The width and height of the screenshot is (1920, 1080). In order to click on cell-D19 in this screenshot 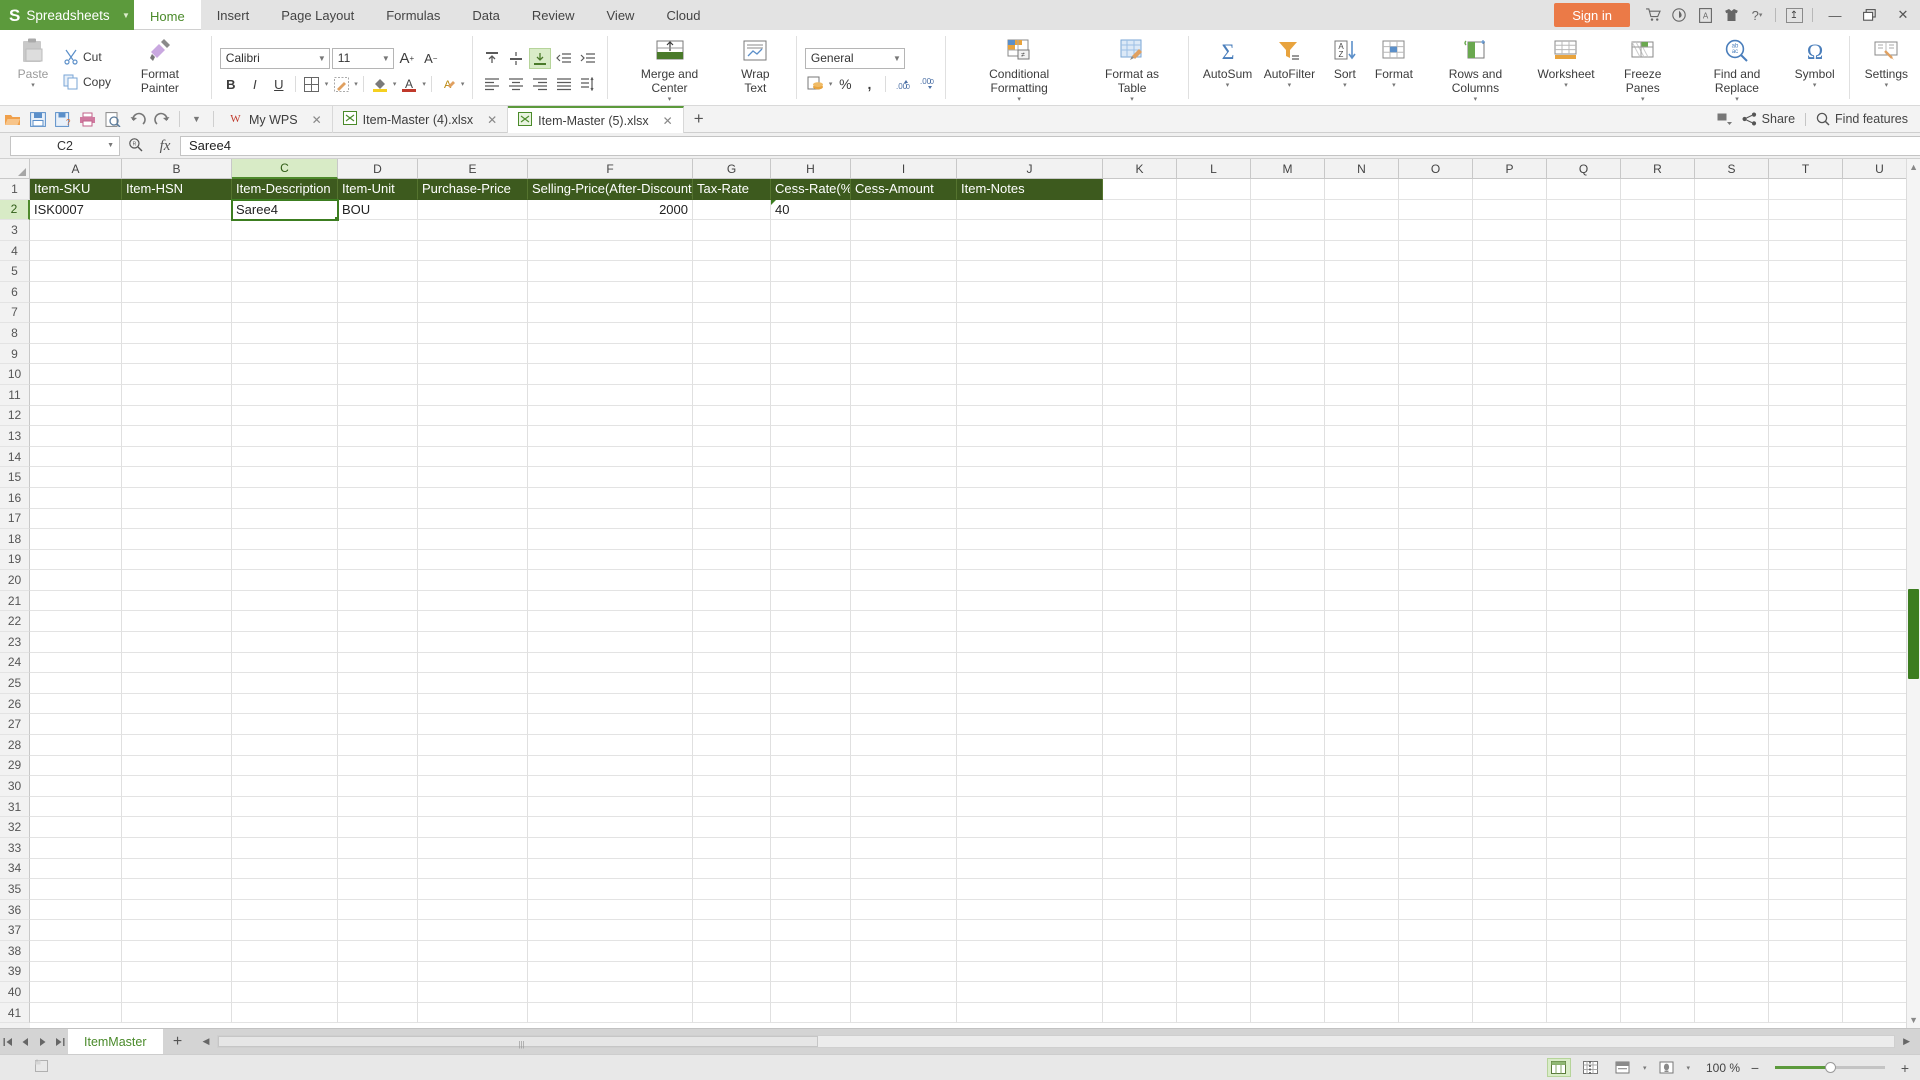, I will do `click(378, 560)`.